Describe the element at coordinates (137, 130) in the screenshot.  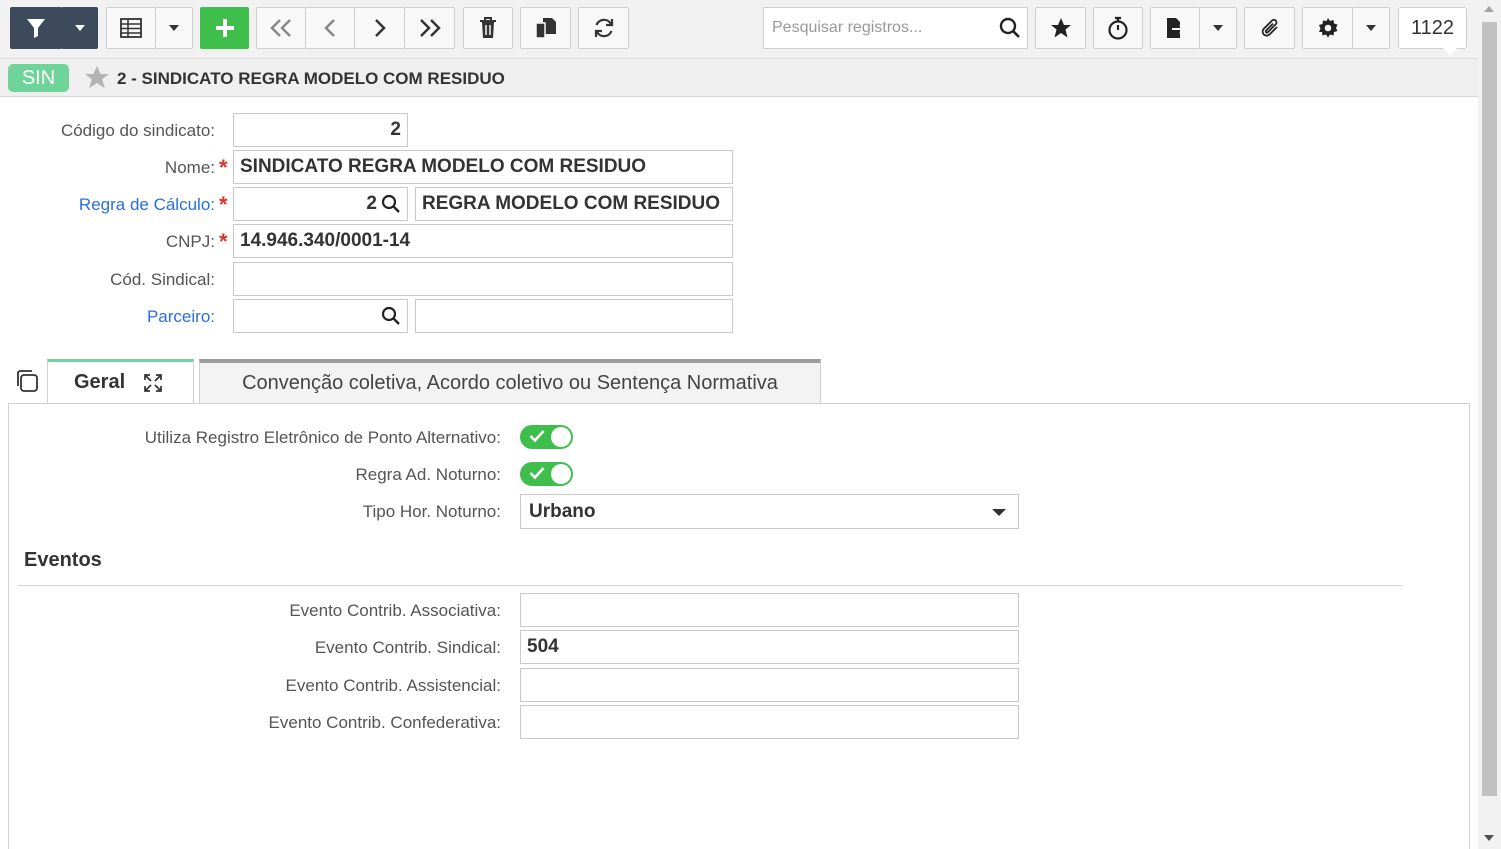
I see `codigo-label: Código do sindicato:` at that location.